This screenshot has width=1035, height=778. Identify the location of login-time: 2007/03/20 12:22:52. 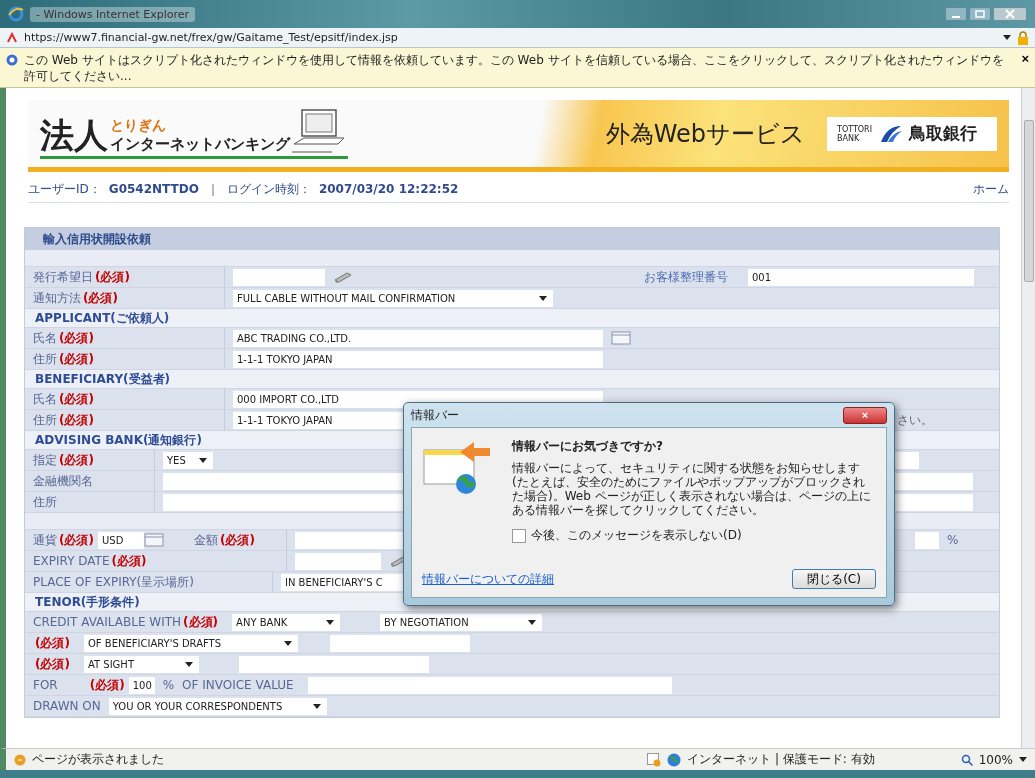
(388, 189).